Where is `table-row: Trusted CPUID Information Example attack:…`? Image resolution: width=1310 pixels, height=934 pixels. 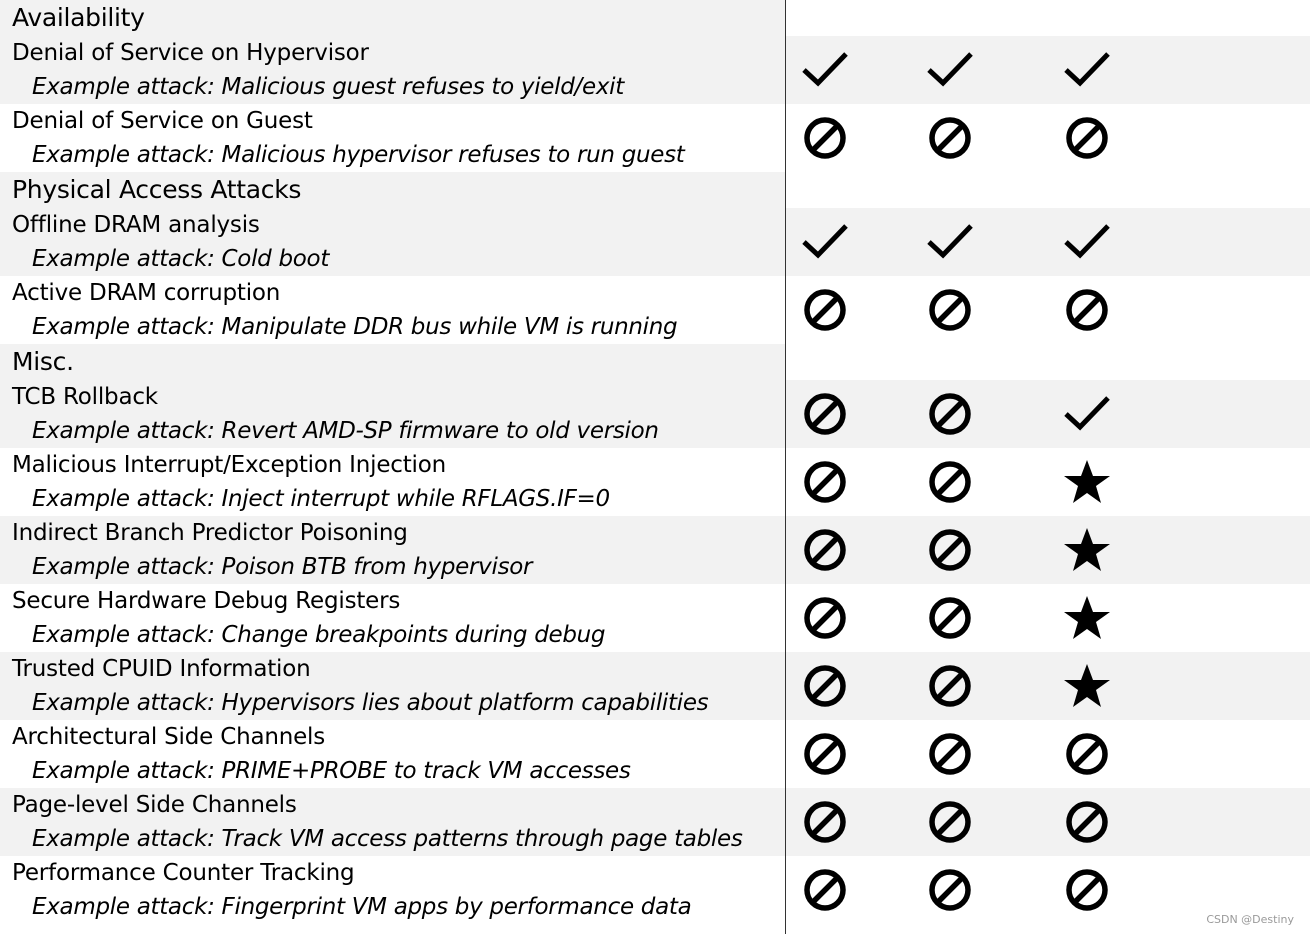
table-row: Trusted CPUID Information Example attack:… is located at coordinates (655, 686).